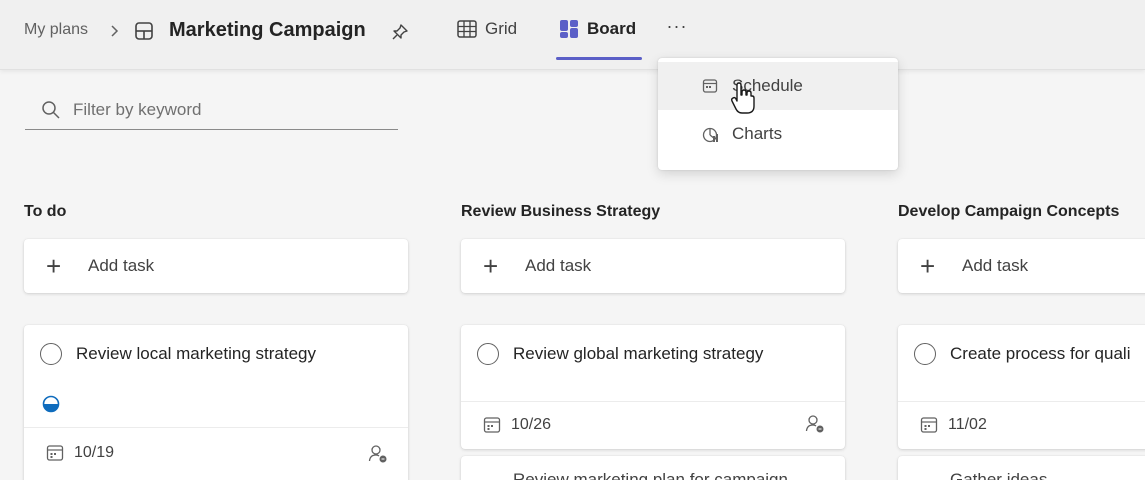 The height and width of the screenshot is (480, 1145). I want to click on column-title-review-business-strategy: Review Business Strategy, so click(561, 211).